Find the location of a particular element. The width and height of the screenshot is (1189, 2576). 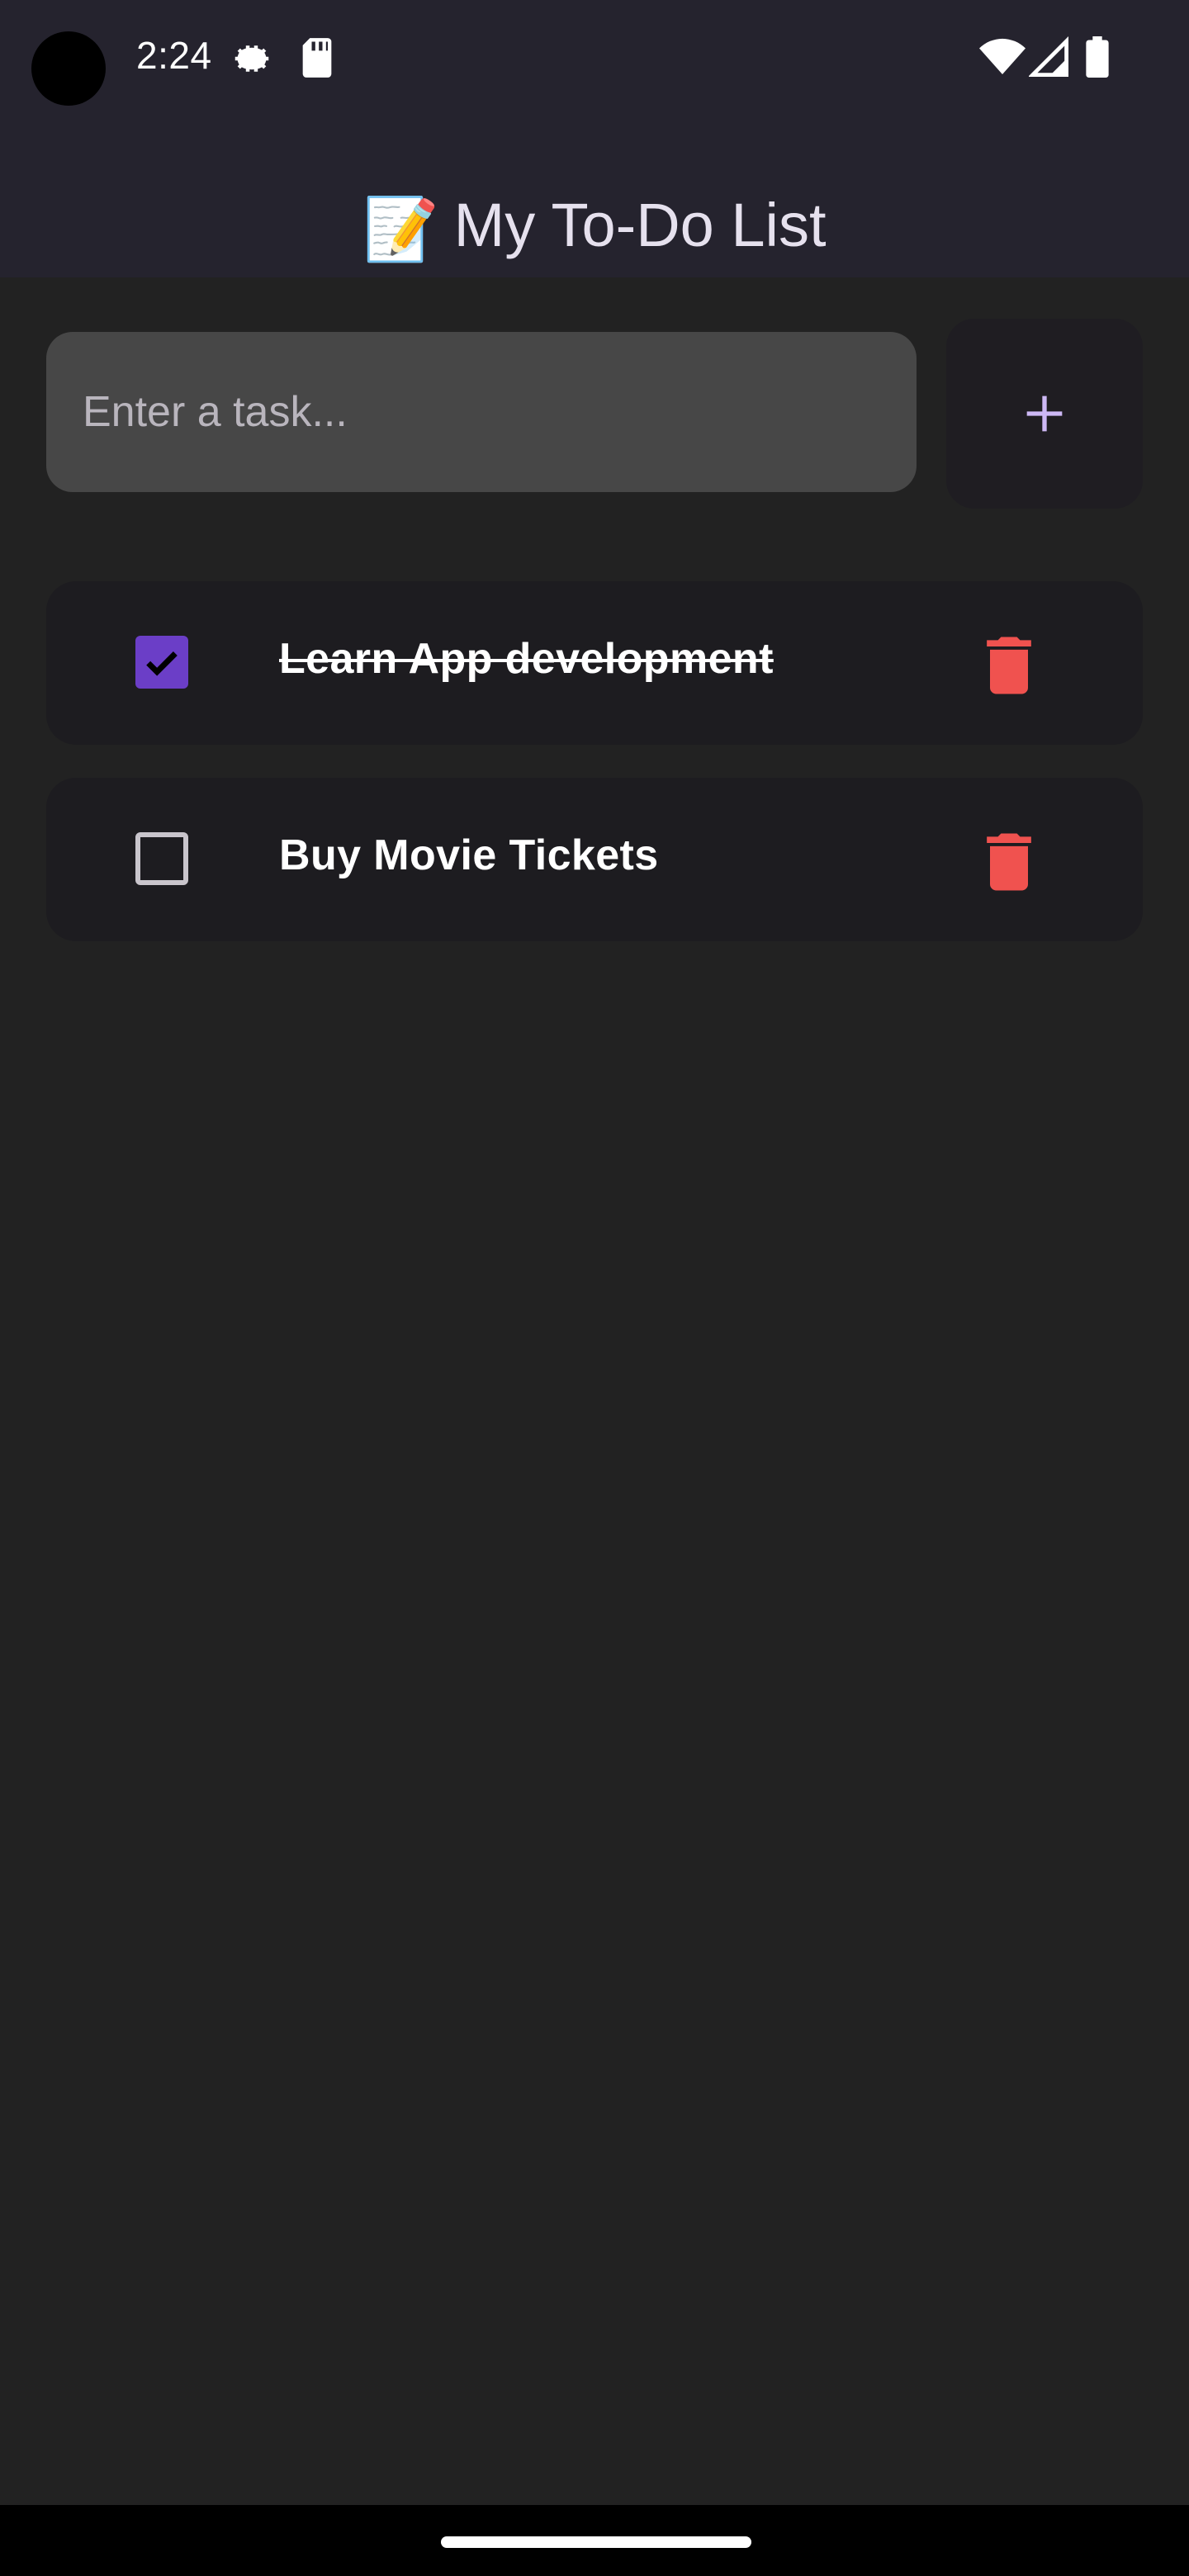

cellular-signal-icon is located at coordinates (1048, 59).